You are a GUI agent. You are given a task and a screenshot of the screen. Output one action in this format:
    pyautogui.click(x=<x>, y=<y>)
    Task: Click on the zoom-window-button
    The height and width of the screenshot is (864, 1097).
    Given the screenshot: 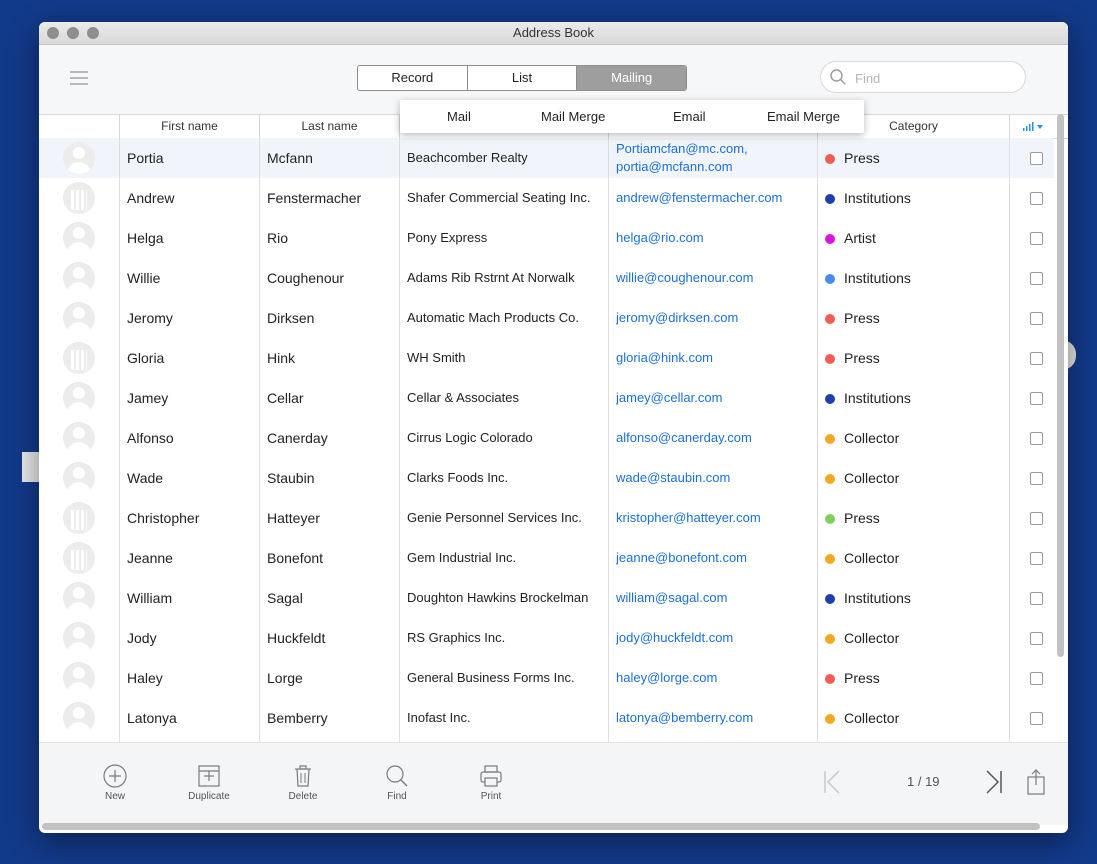 What is the action you would take?
    pyautogui.click(x=93, y=33)
    